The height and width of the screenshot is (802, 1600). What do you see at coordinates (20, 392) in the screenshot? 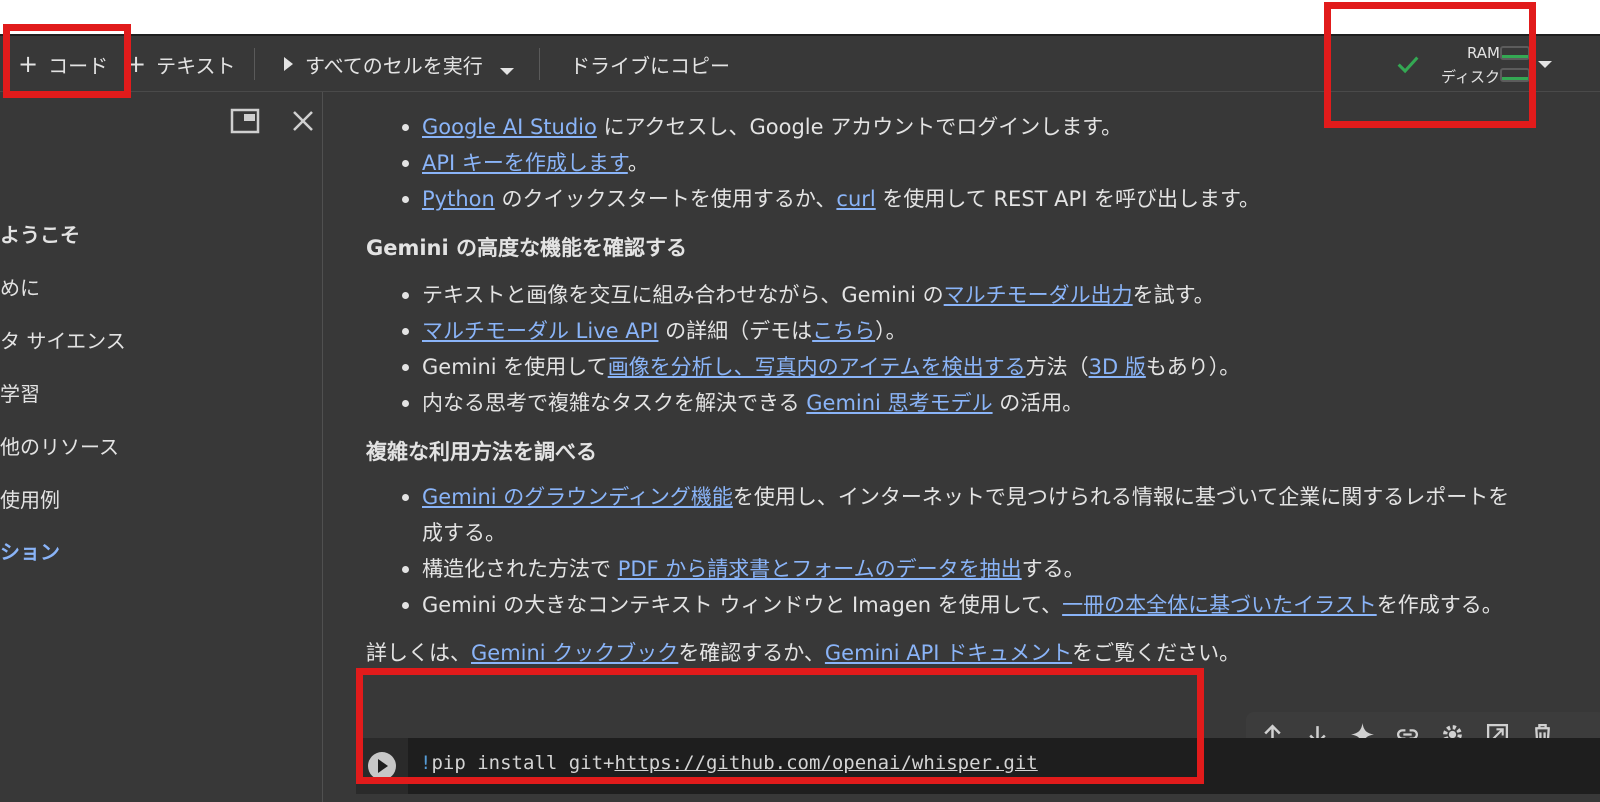
I see `toc-item: 学習` at bounding box center [20, 392].